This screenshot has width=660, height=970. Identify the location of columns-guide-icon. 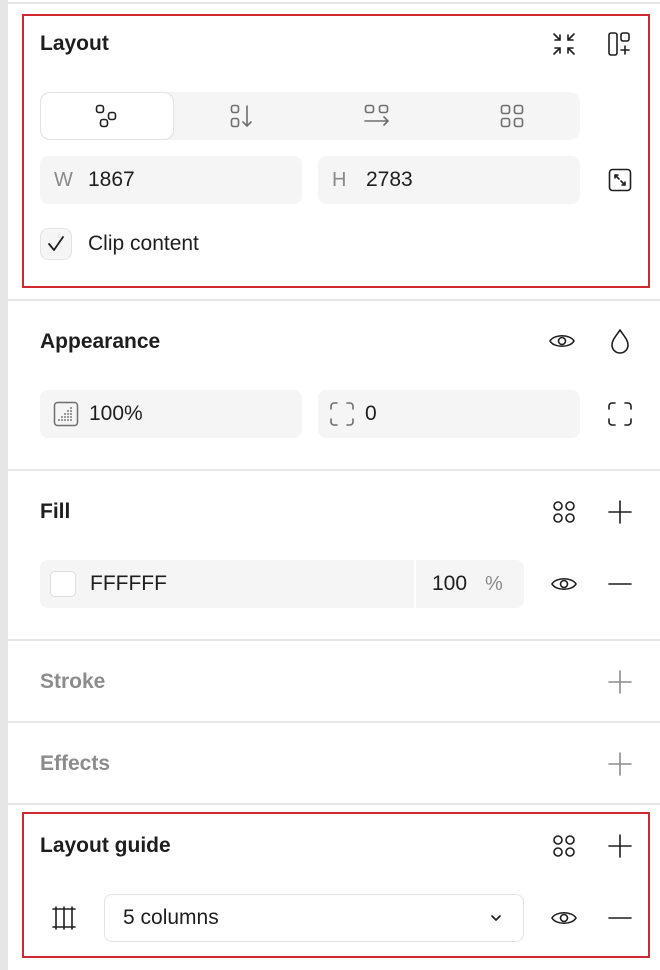
(64, 918).